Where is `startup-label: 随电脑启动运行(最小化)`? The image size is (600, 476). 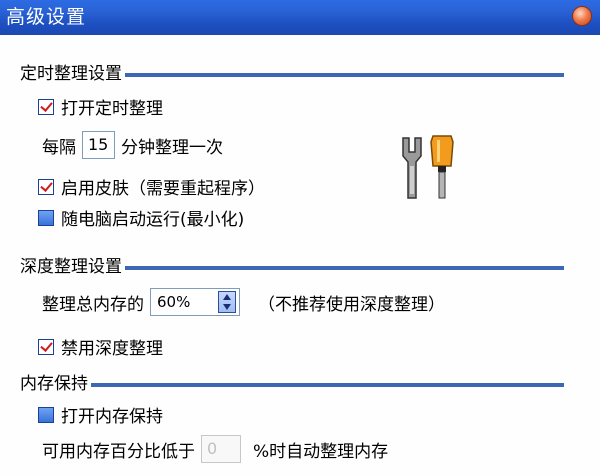
startup-label: 随电脑启动运行(最小化) is located at coordinates (153, 220).